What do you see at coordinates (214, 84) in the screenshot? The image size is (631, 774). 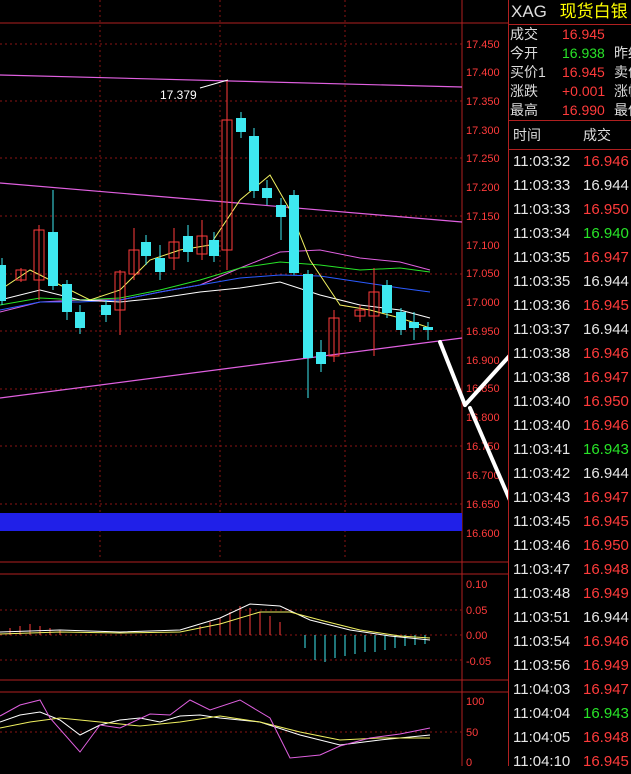 I see `peak-marker` at bounding box center [214, 84].